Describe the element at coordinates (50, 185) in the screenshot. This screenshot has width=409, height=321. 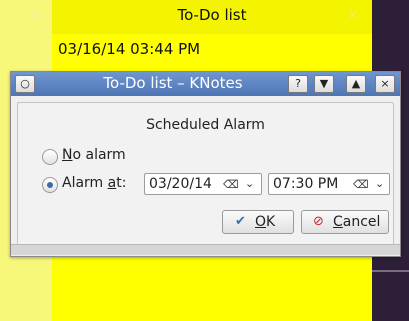
I see `alarm-at-radio` at that location.